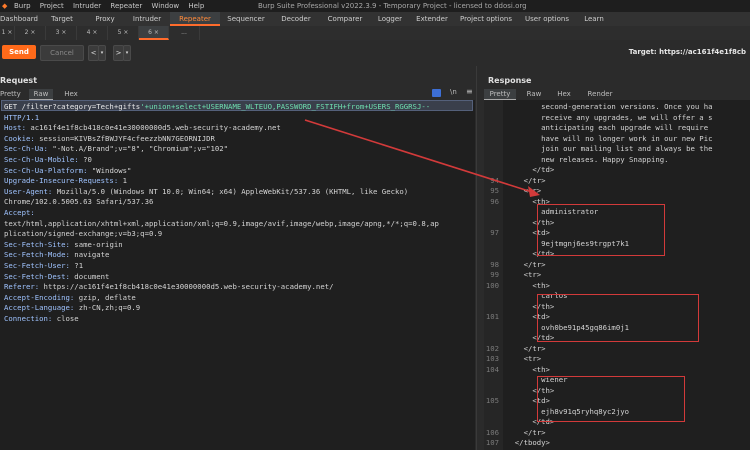 The width and height of the screenshot is (750, 450). I want to click on arrow-head, so click(534, 191).